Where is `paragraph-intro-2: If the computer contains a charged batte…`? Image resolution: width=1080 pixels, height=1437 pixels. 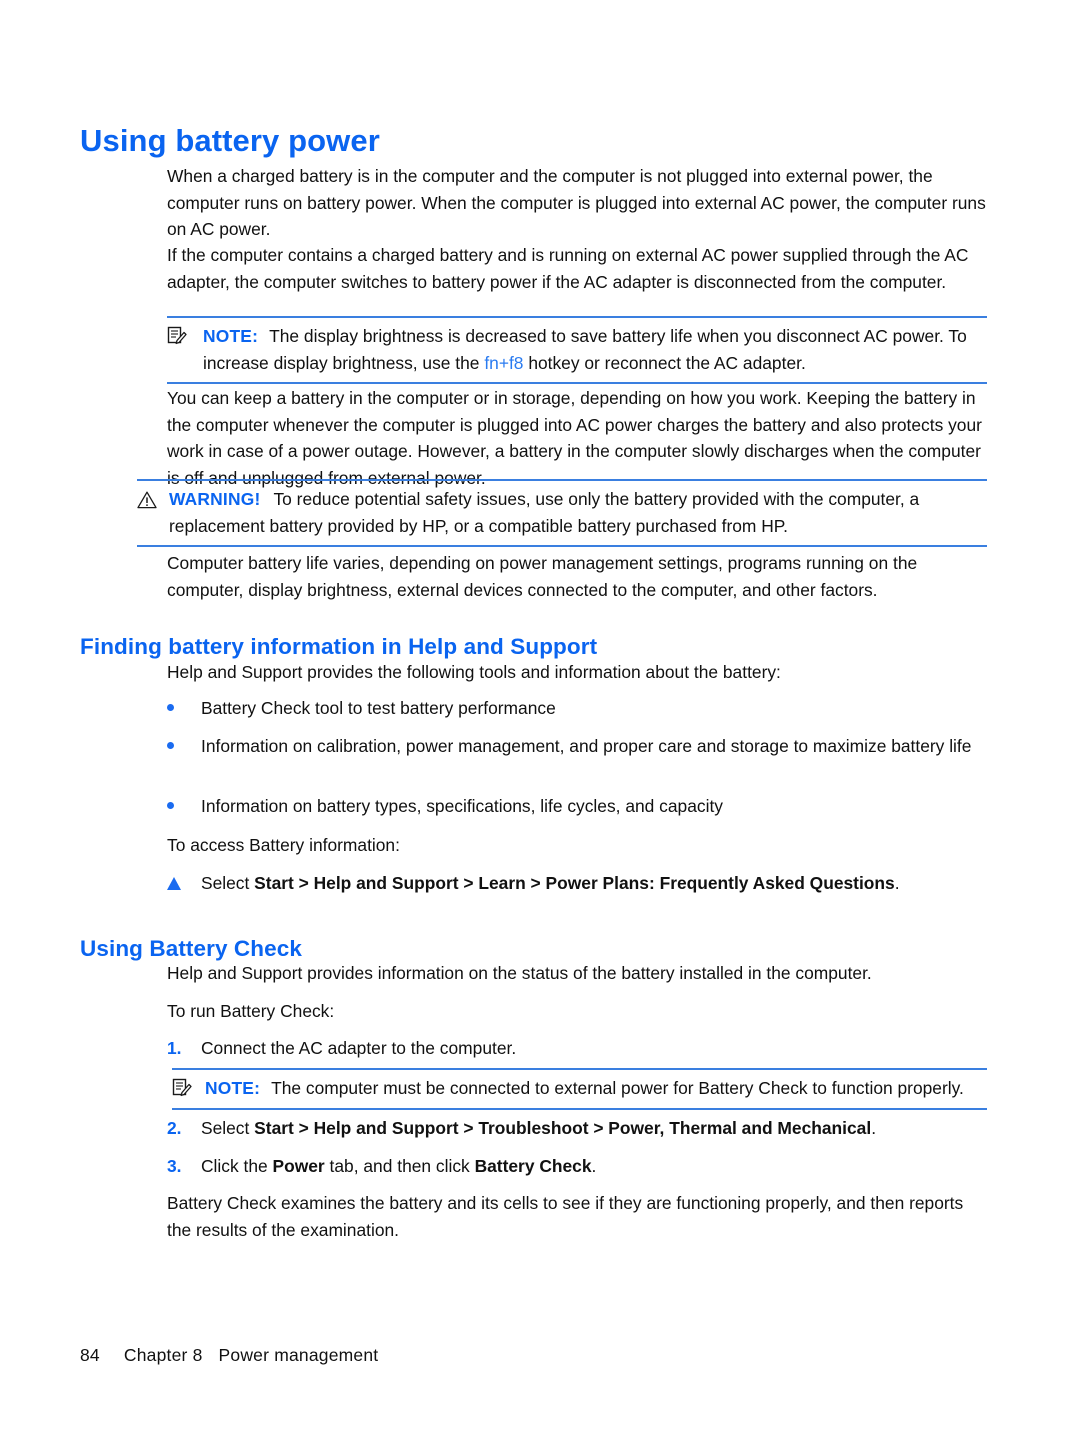 paragraph-intro-2: If the computer contains a charged batte… is located at coordinates (568, 268).